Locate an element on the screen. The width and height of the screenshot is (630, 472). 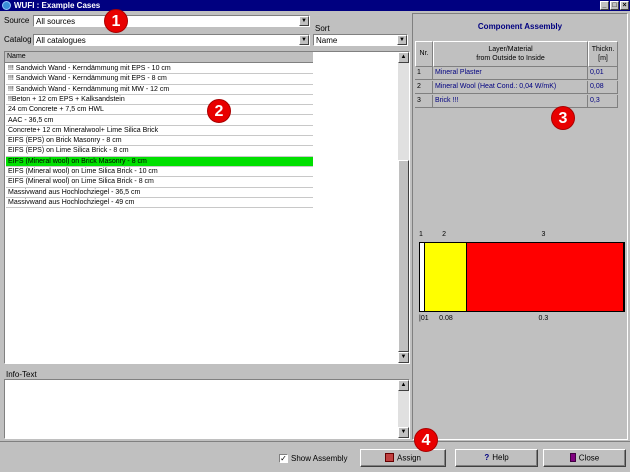
diagram-top-label: 2 is located at coordinates (444, 234).